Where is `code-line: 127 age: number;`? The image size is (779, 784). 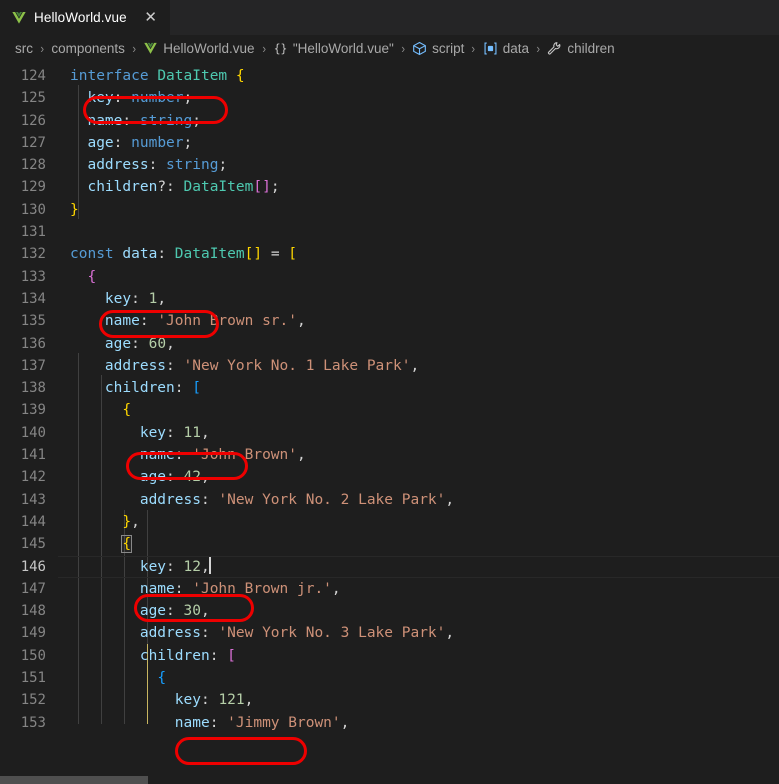 code-line: 127 age: number; is located at coordinates (389, 143).